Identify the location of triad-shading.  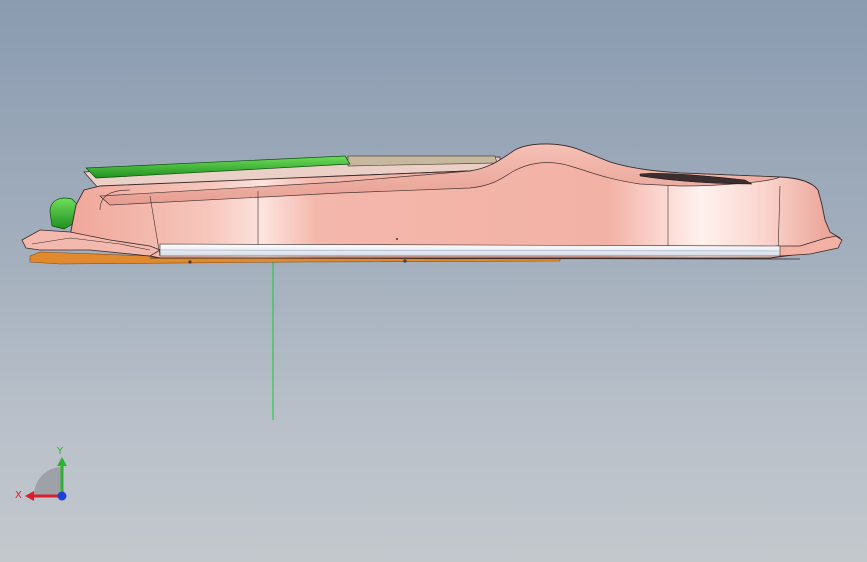
(48, 481).